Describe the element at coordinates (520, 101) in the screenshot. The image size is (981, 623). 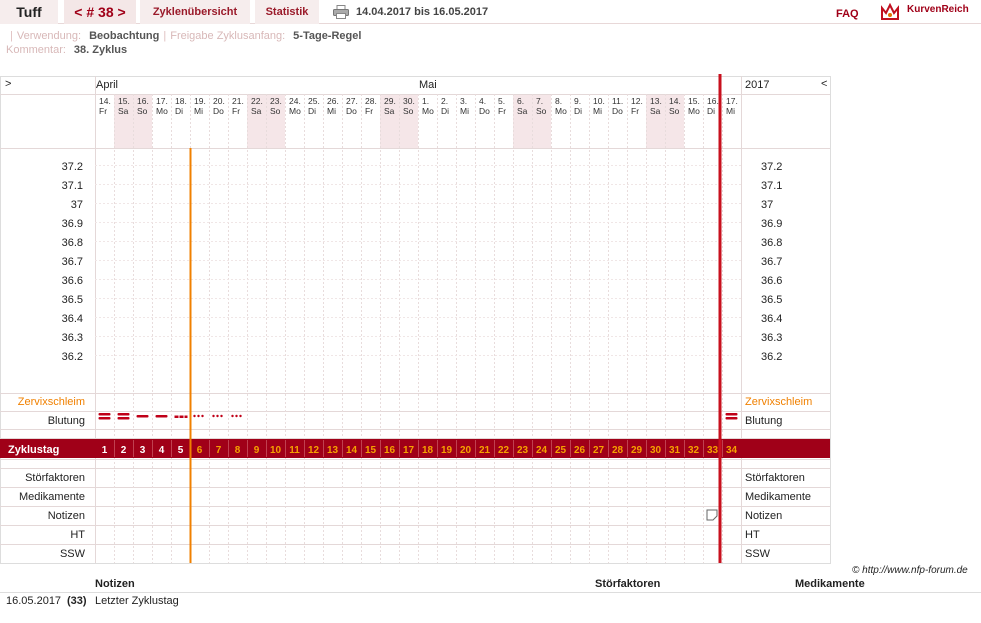
I see `day-number: 6.` at that location.